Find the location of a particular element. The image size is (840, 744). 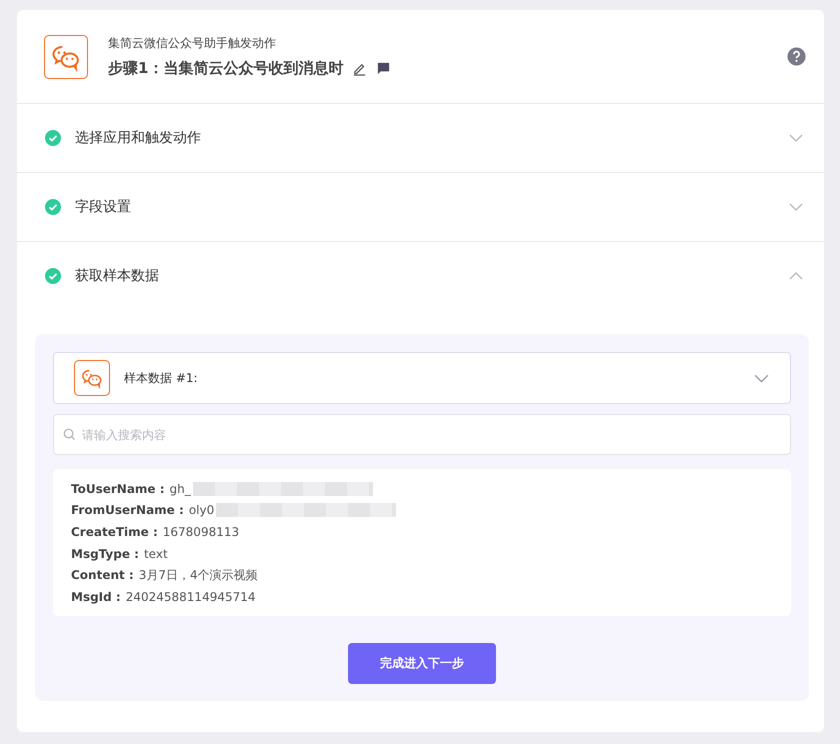

help-icon is located at coordinates (796, 56).